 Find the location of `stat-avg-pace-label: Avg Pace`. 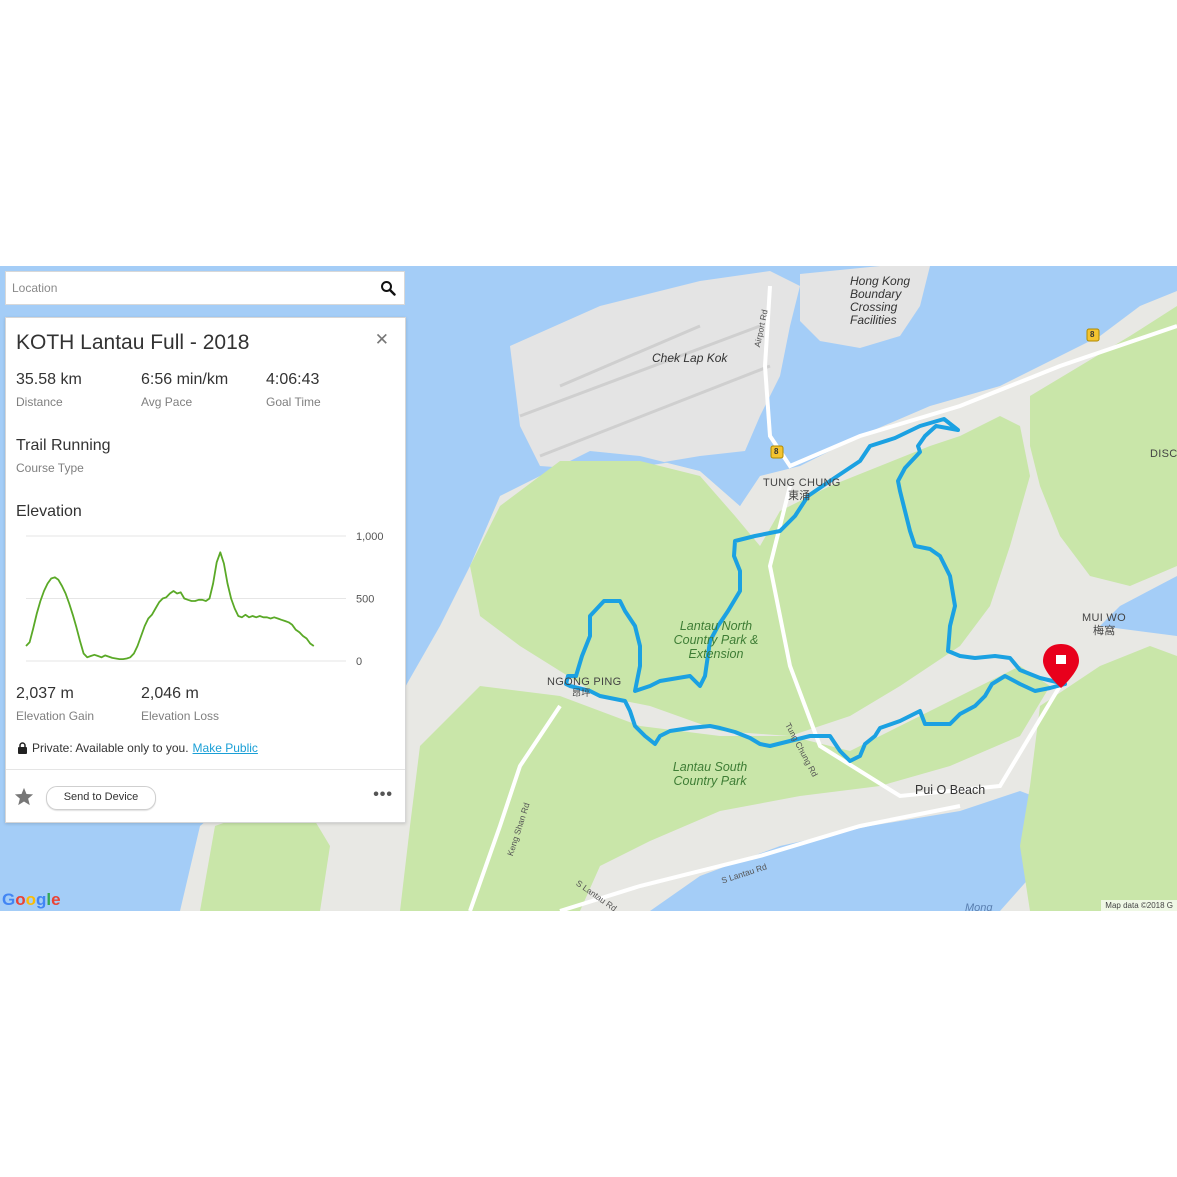

stat-avg-pace-label: Avg Pace is located at coordinates (167, 402).